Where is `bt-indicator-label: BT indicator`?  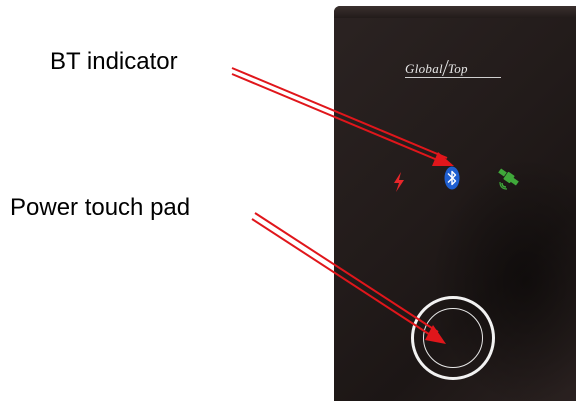 bt-indicator-label: BT indicator is located at coordinates (114, 61).